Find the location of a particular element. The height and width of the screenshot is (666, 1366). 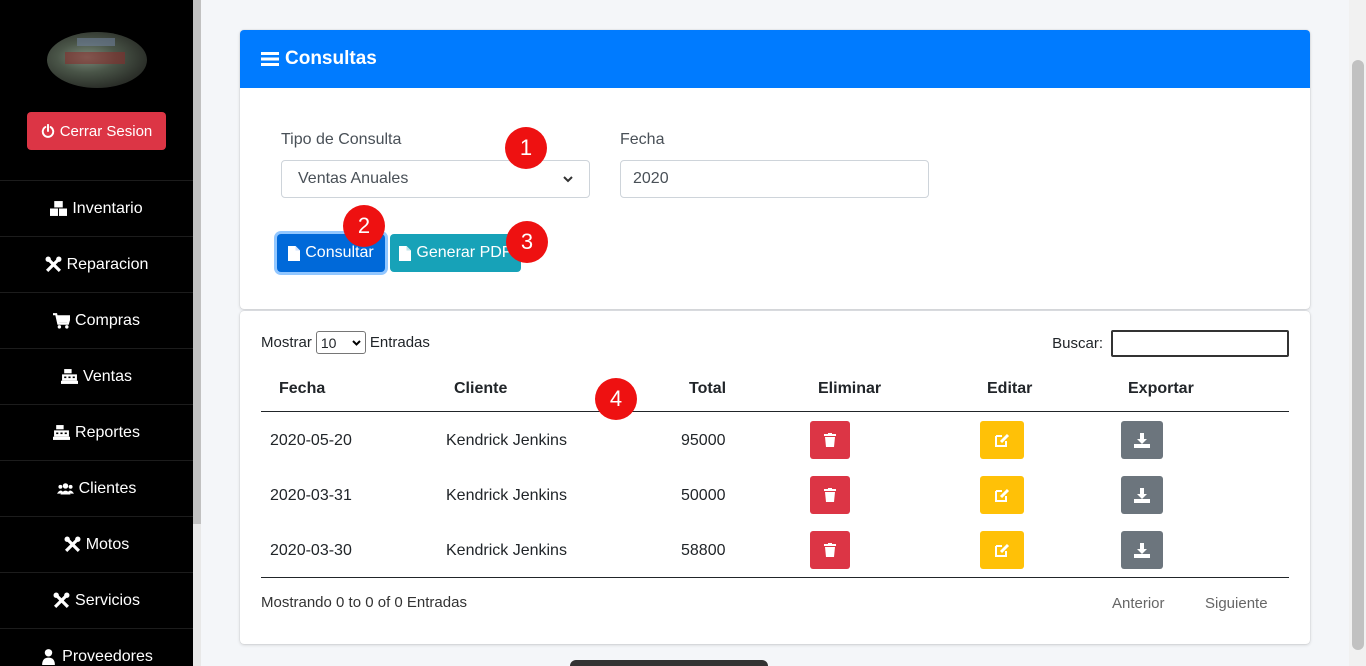

cell-total: 58800 is located at coordinates (703, 550).